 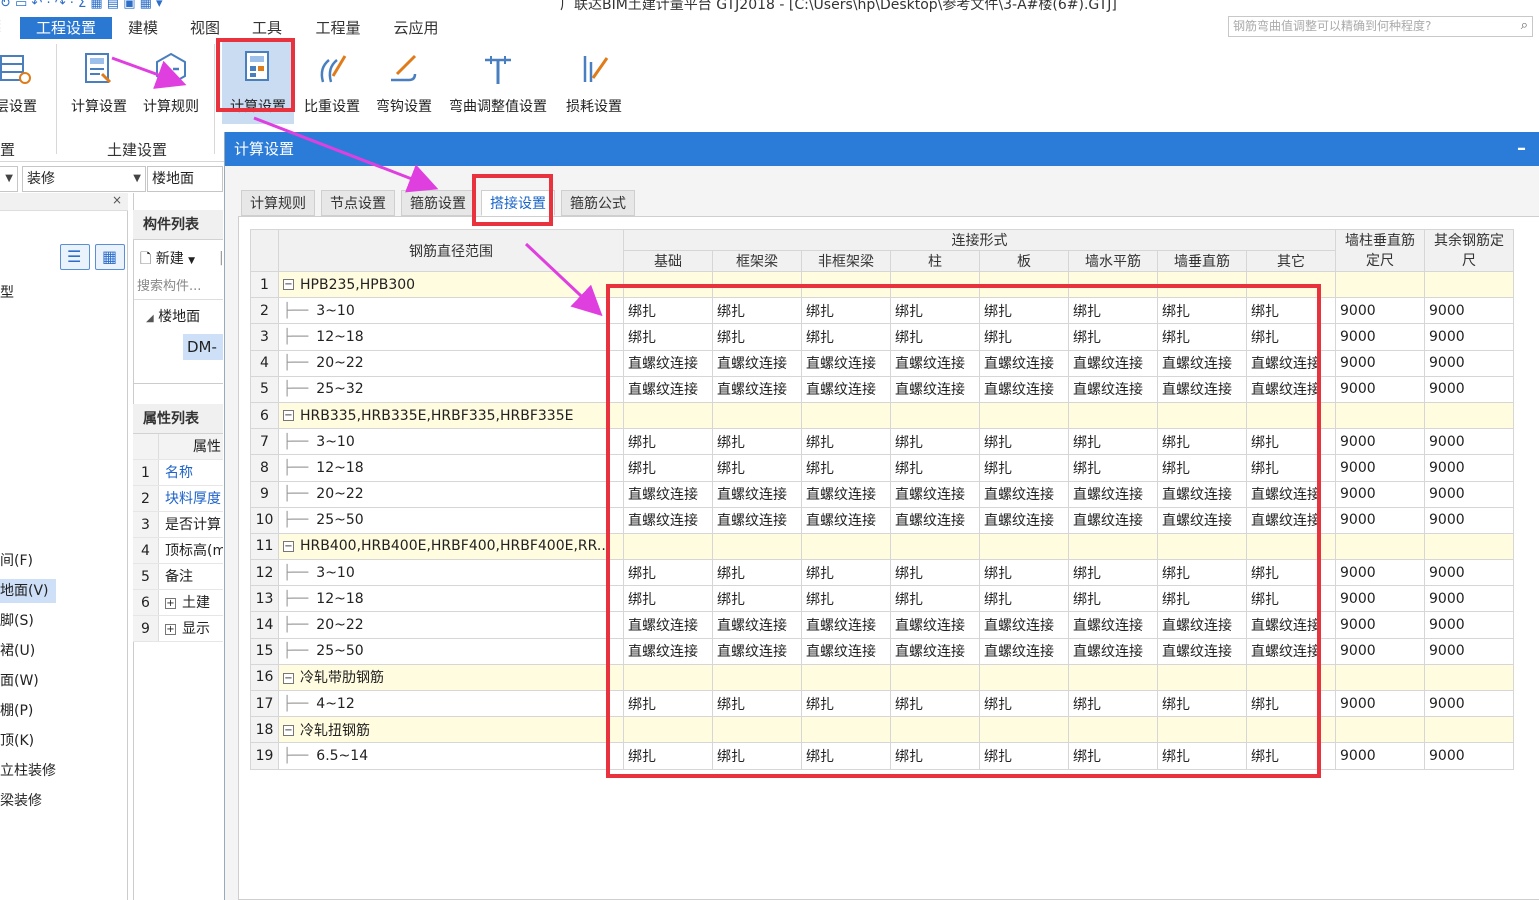 I want to click on tab-calc-rules: 计算规则, so click(x=278, y=203).